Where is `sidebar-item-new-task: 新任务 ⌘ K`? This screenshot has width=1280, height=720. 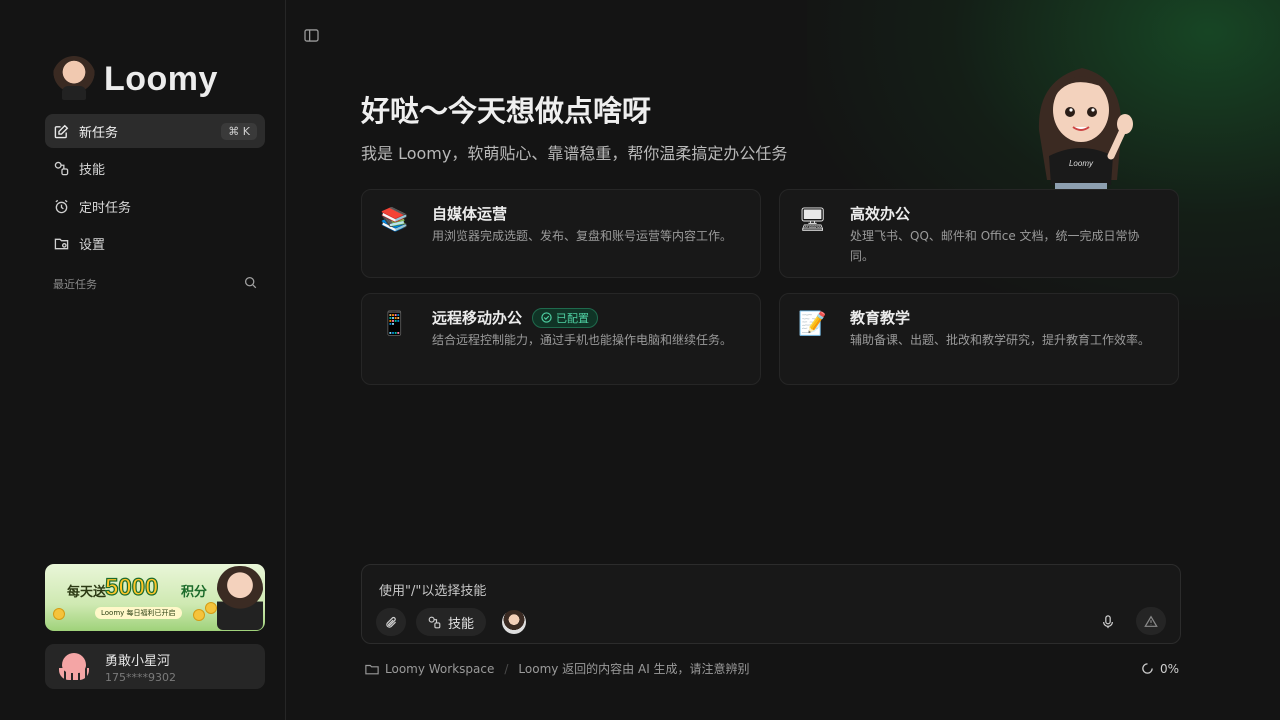
sidebar-item-new-task: 新任务 ⌘ K is located at coordinates (155, 131).